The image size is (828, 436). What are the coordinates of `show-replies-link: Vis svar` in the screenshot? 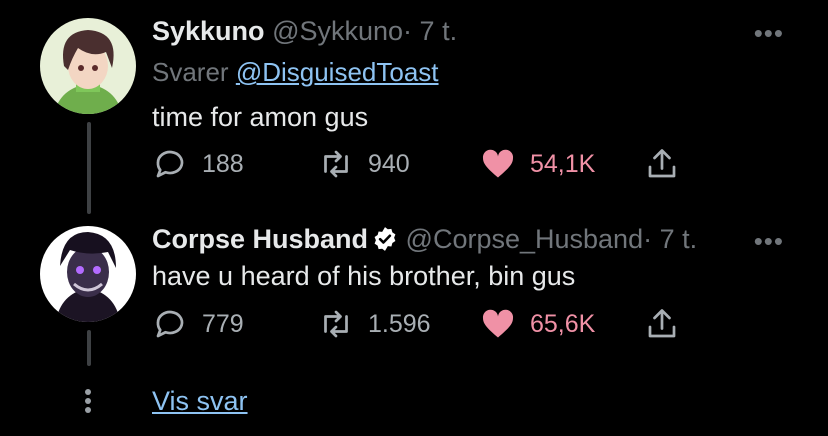 It's located at (200, 401).